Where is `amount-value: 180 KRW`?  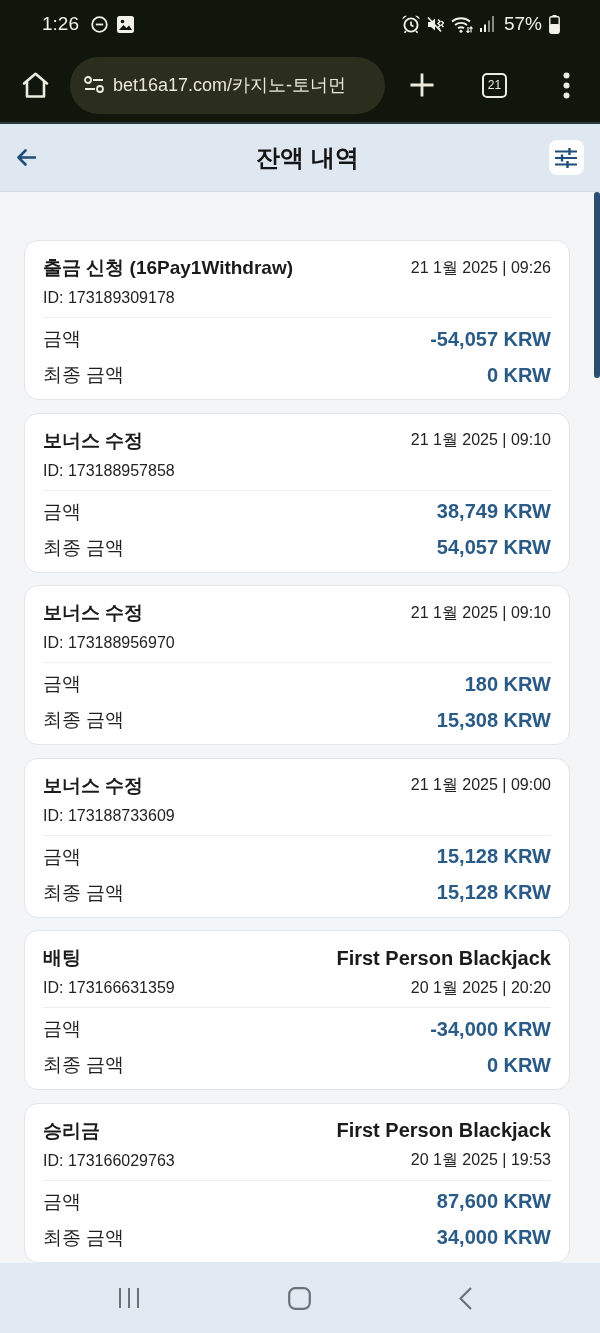 amount-value: 180 KRW is located at coordinates (507, 684).